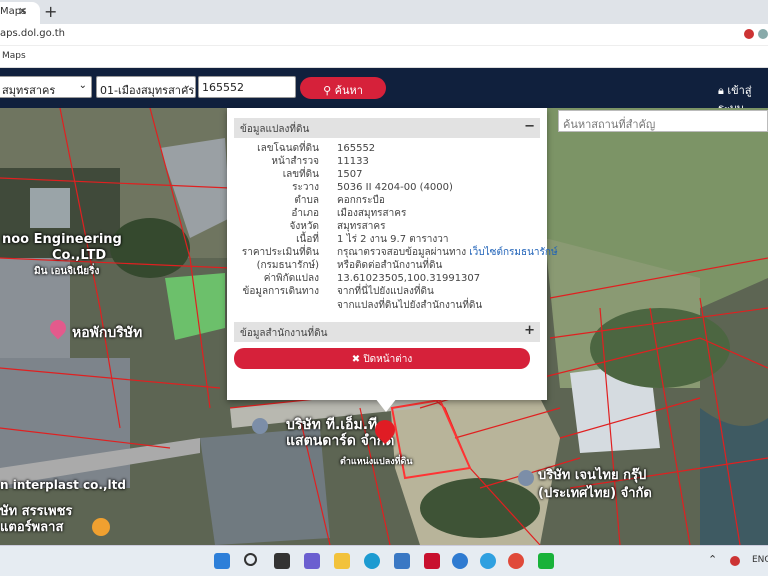  What do you see at coordinates (282, 561) in the screenshot?
I see `task-view-icon` at bounding box center [282, 561].